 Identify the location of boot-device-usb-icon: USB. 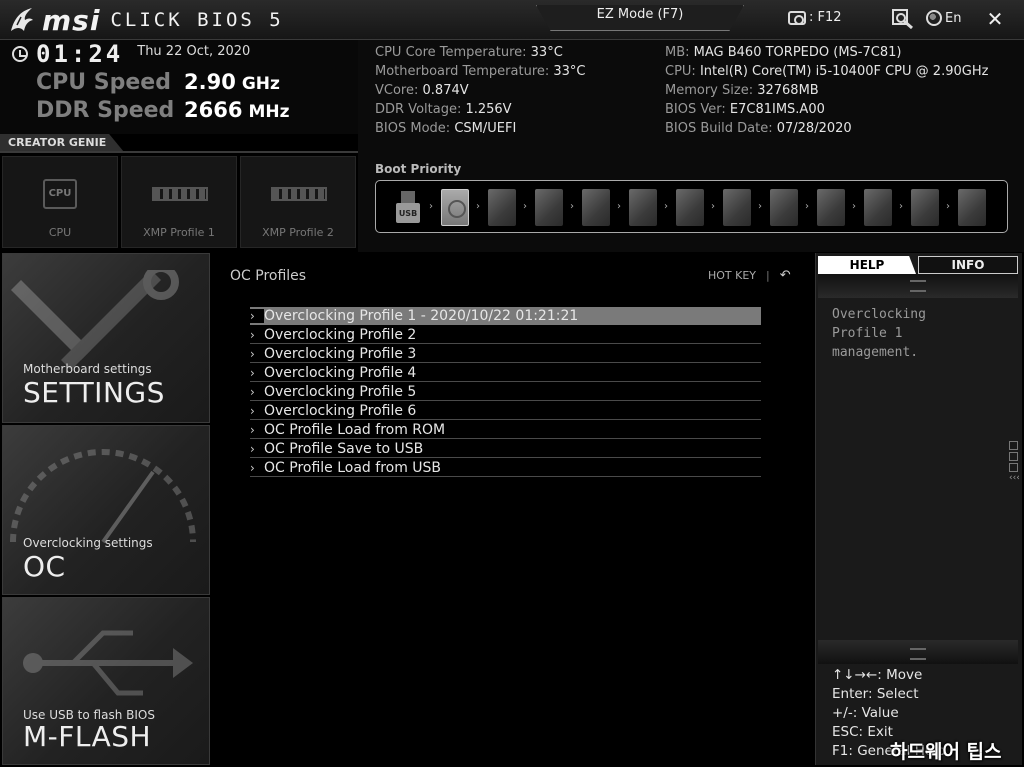
(408, 207).